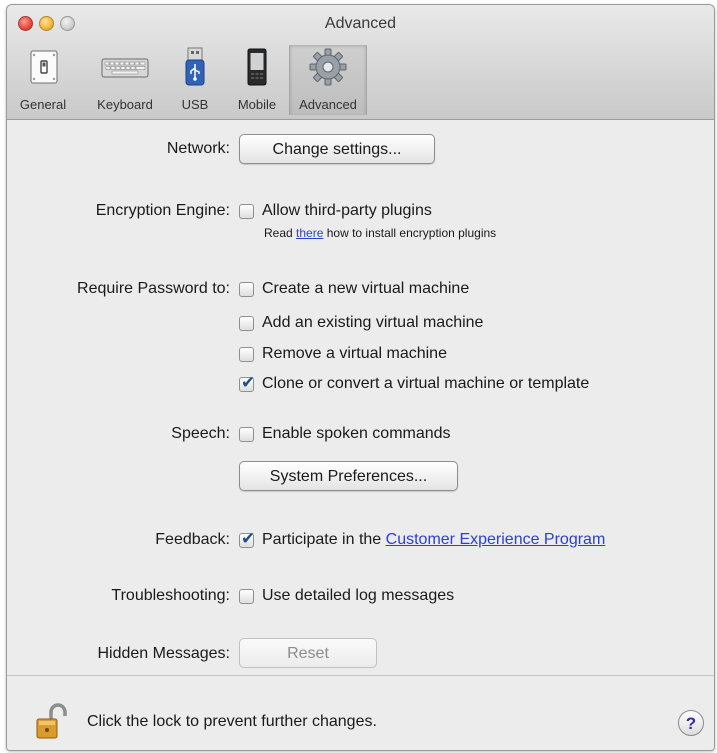  I want to click on toolbar-label-usb: USB, so click(195, 104).